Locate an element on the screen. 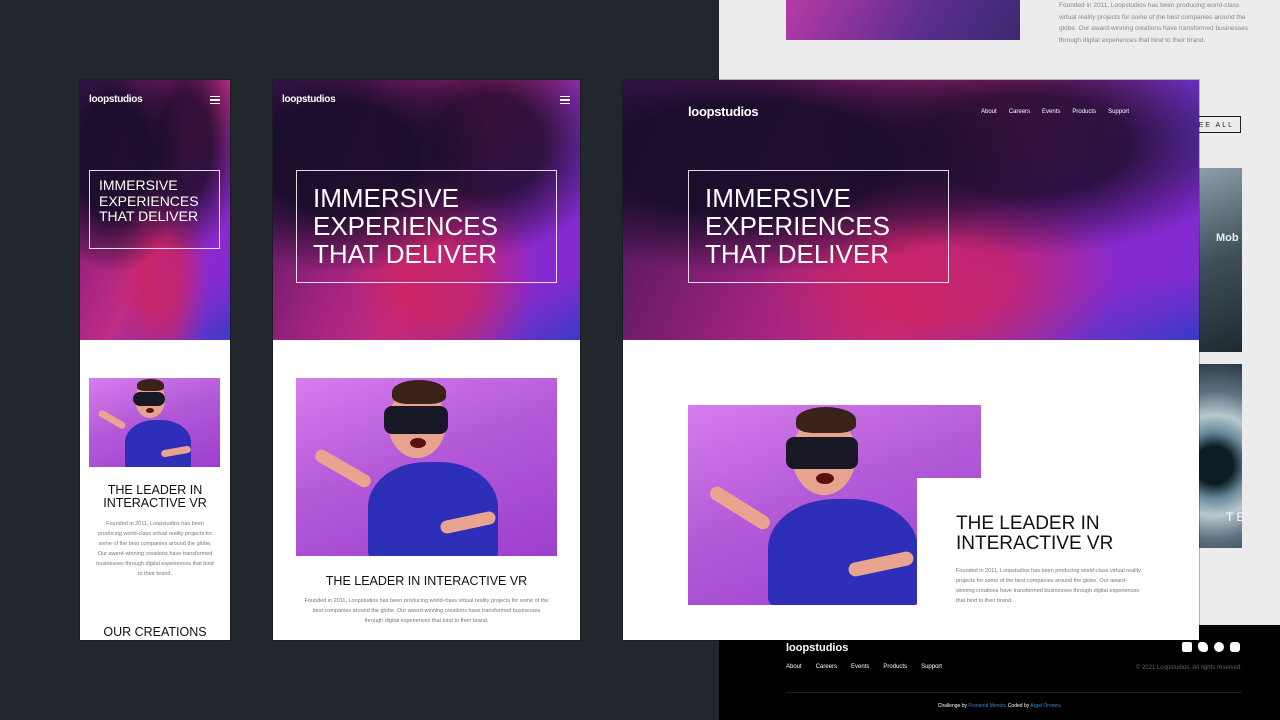 Image resolution: width=1280 pixels, height=720 pixels. social-links is located at coordinates (1211, 647).